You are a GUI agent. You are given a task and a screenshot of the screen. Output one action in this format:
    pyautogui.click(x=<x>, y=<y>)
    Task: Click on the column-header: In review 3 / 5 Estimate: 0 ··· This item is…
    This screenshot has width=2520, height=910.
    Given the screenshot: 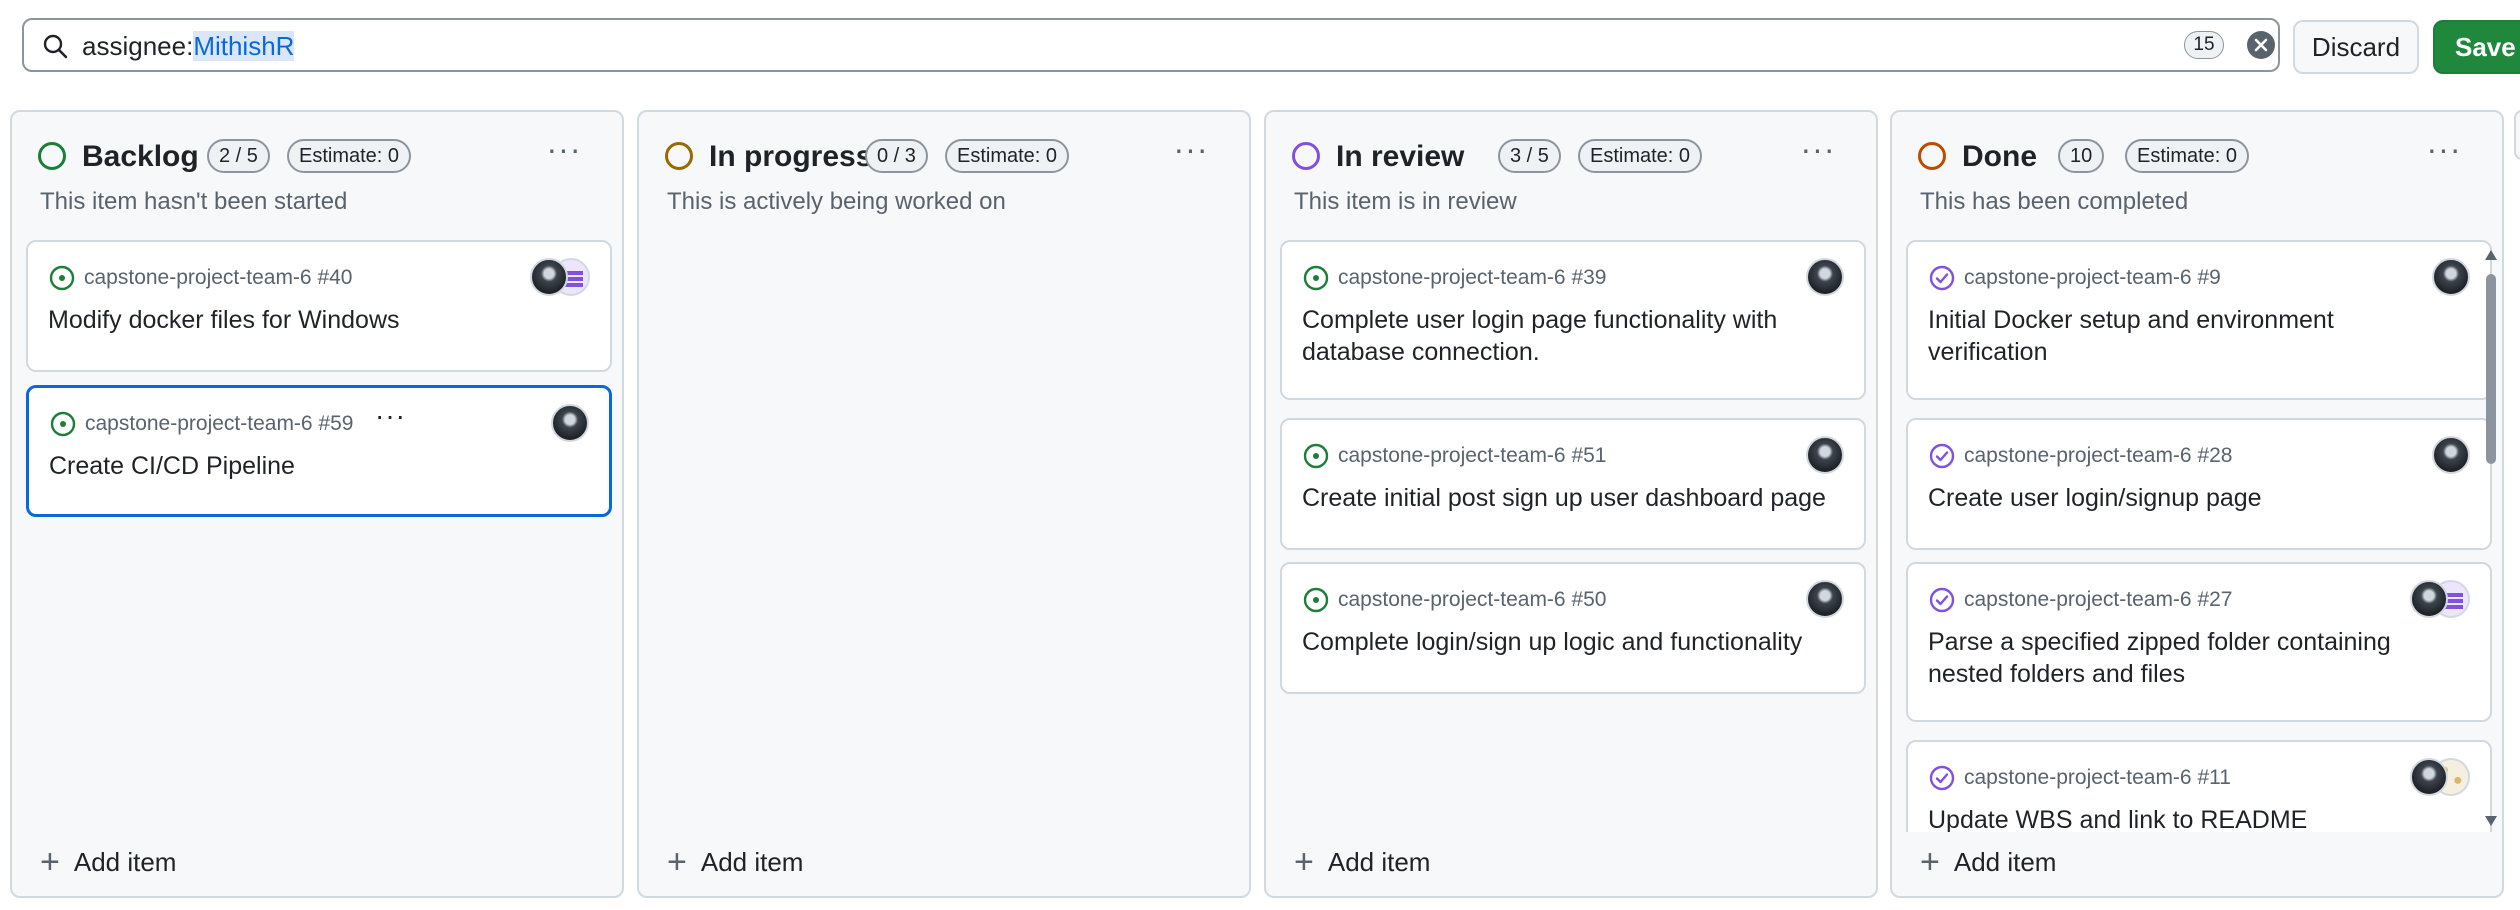 What is the action you would take?
    pyautogui.click(x=1571, y=172)
    